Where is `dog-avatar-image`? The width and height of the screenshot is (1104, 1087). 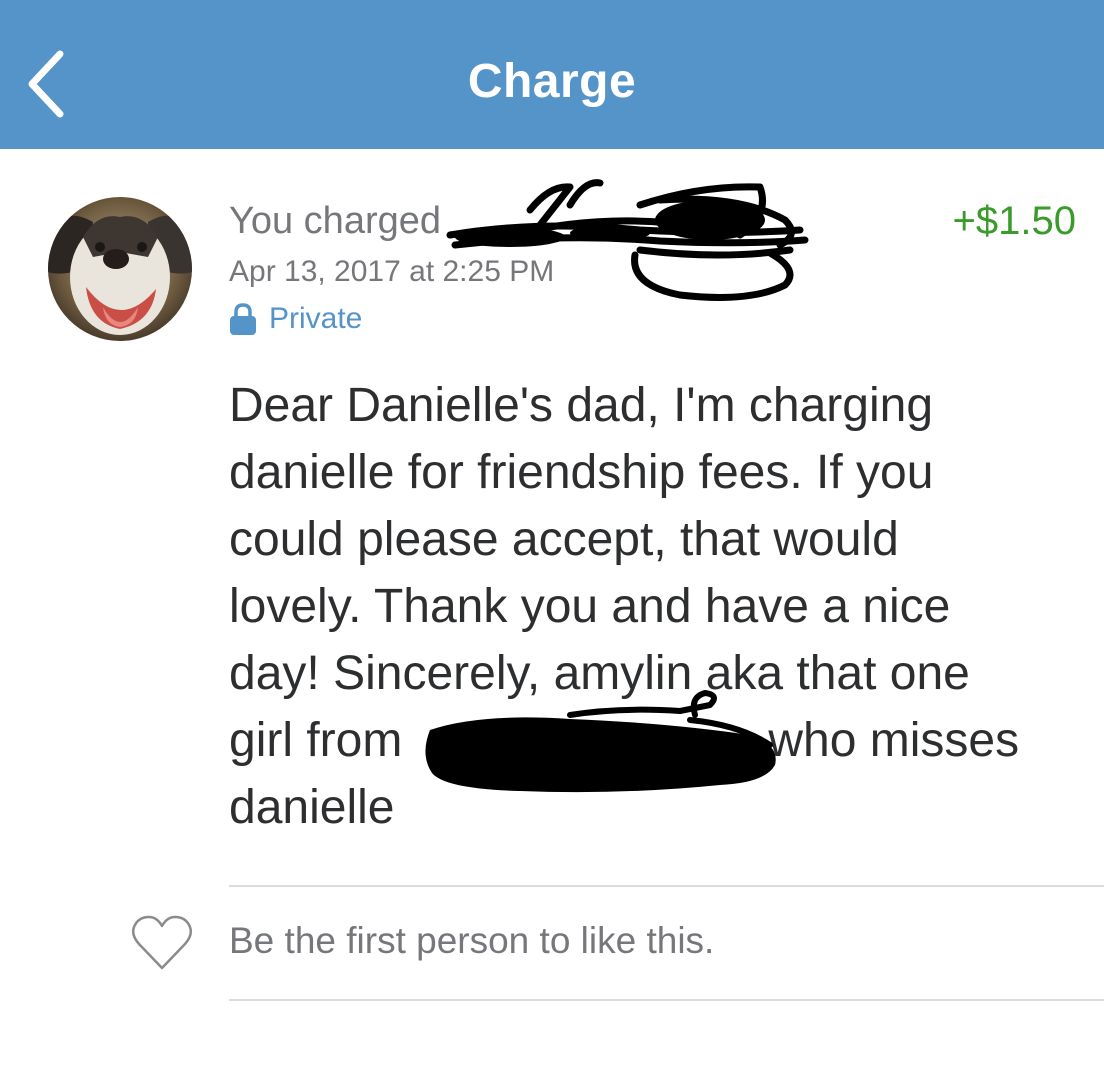 dog-avatar-image is located at coordinates (120, 269).